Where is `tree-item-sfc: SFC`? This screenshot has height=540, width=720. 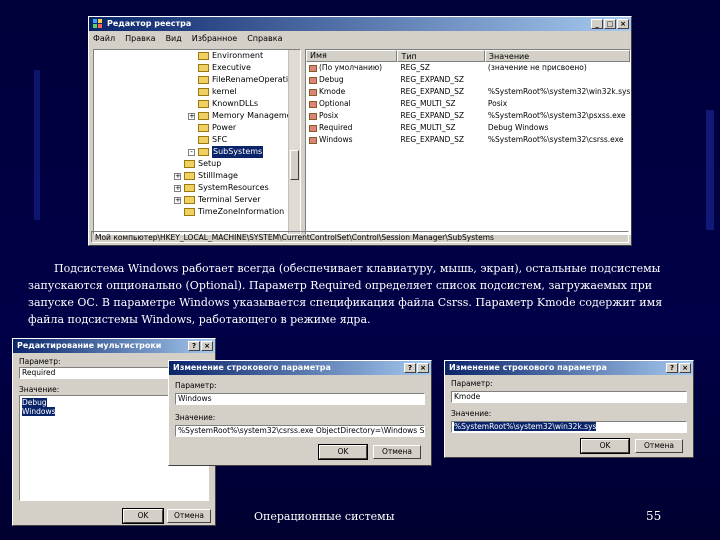
tree-item-sfc: SFC is located at coordinates (212, 140).